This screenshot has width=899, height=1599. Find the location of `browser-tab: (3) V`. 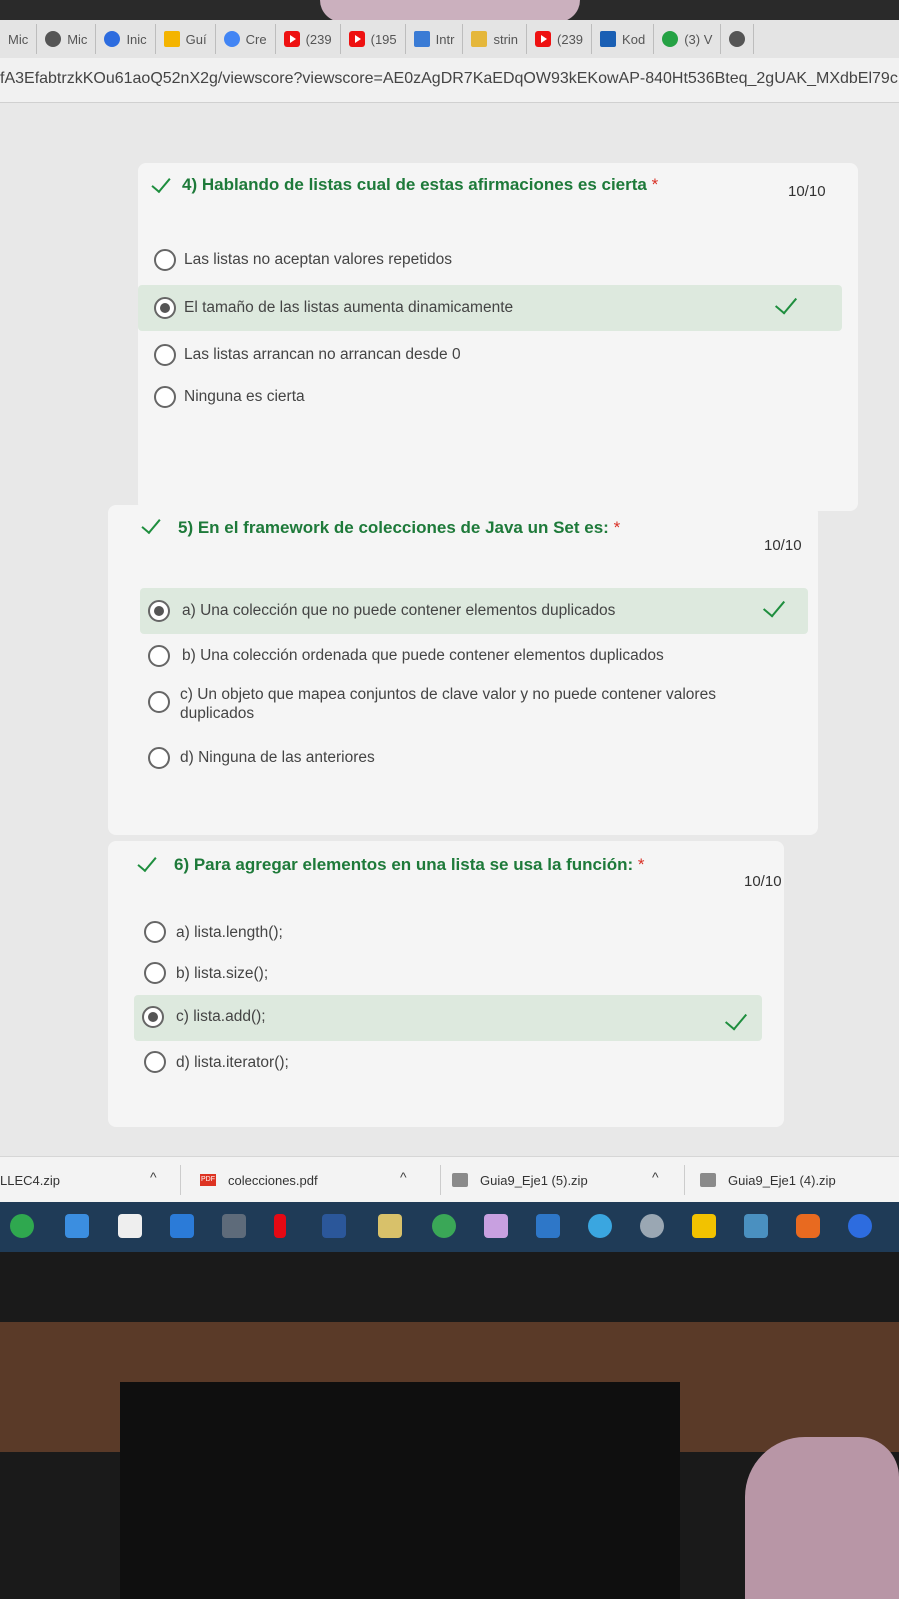

browser-tab: (3) V is located at coordinates (688, 39).